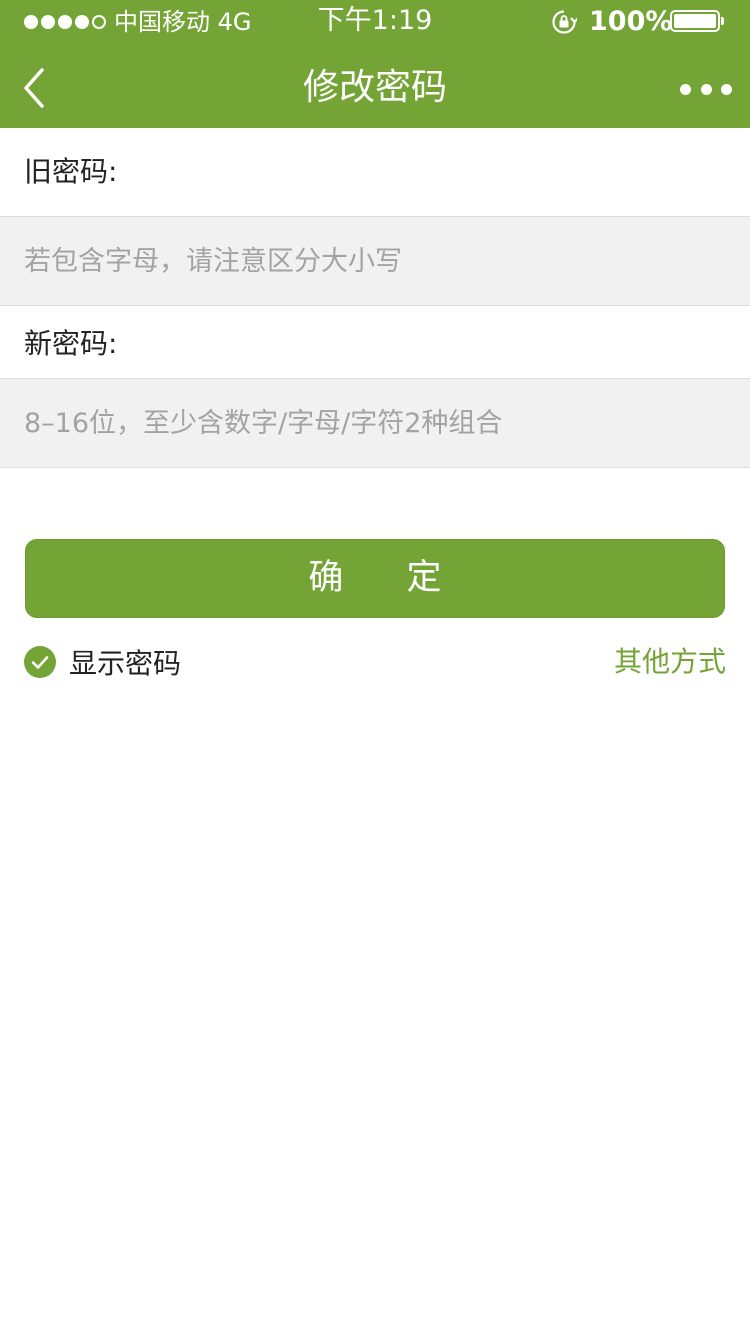 Image resolution: width=750 pixels, height=1334 pixels. I want to click on battery-percentage: 100%, so click(631, 21).